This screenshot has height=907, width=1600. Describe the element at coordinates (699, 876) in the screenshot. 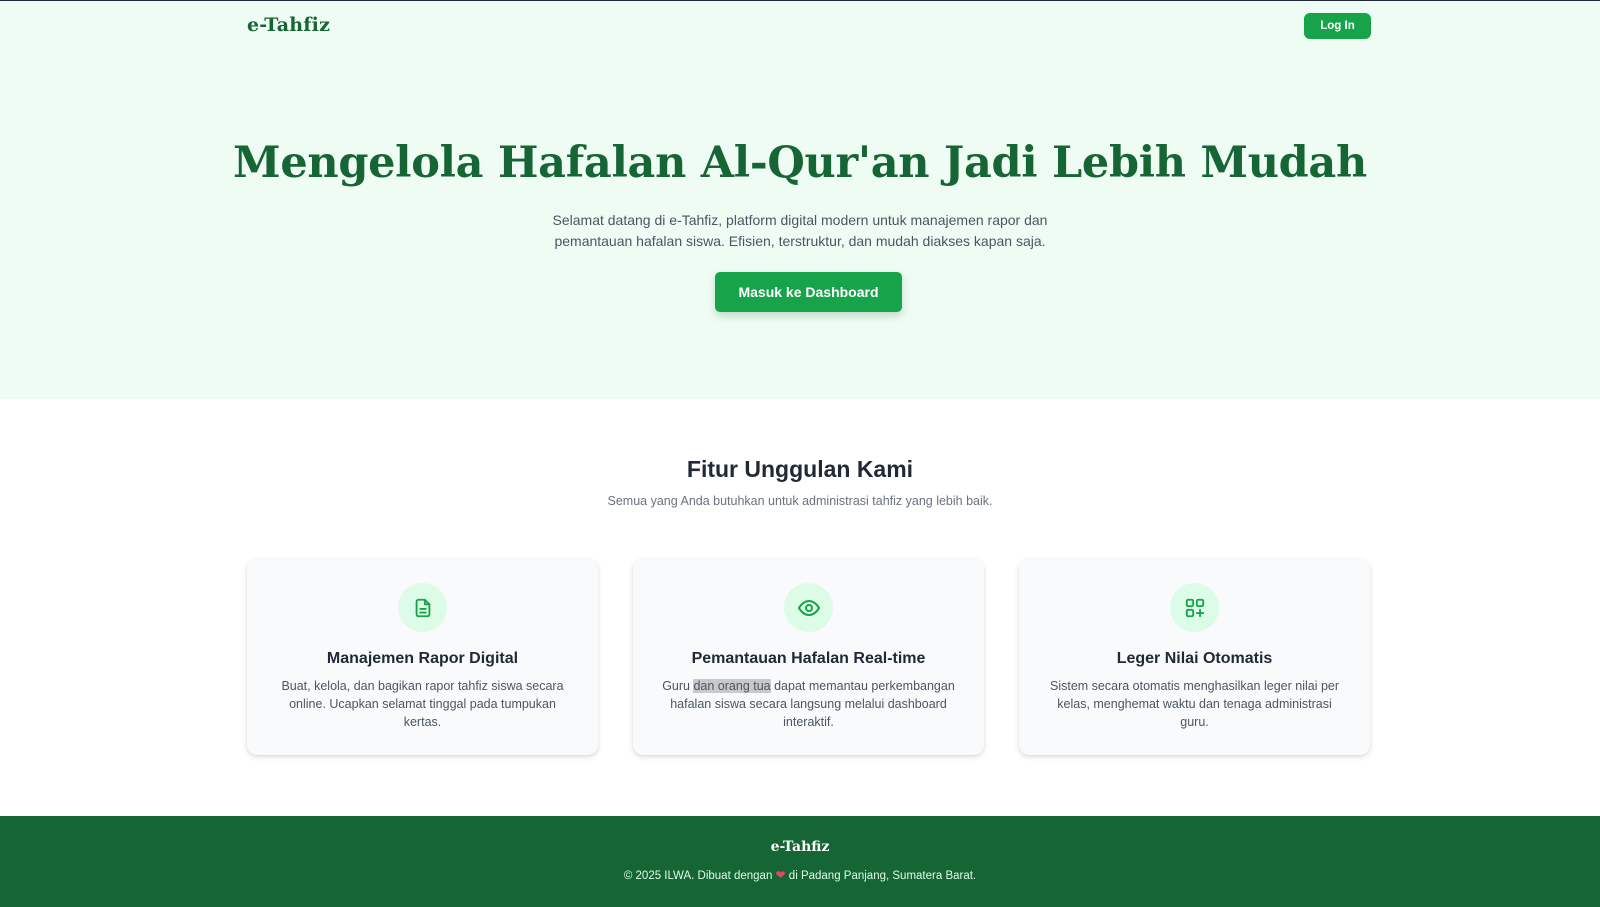

I see `copyright-text-start: © 2025 ILWA. Dibuat dengan` at that location.